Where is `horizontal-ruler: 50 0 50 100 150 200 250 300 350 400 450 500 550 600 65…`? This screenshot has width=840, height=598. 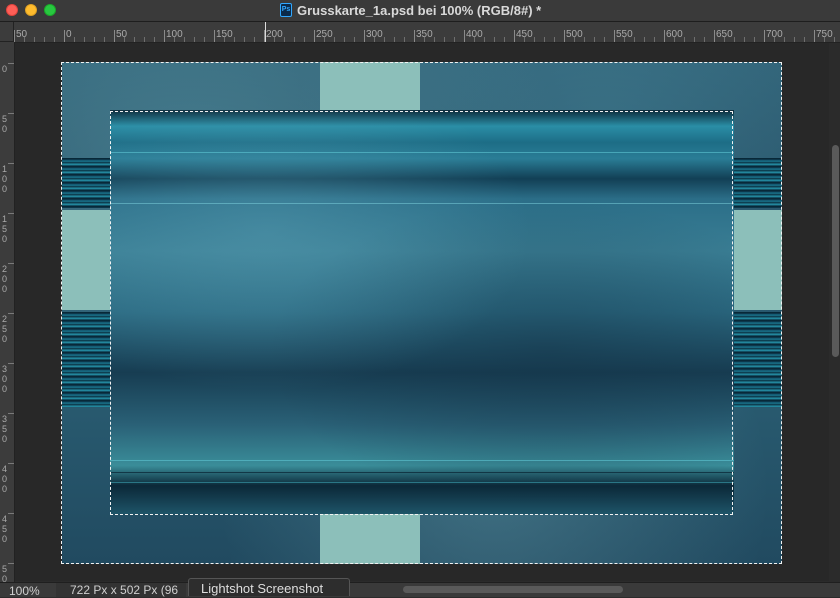 horizontal-ruler: 50 0 50 100 150 200 250 300 350 400 450 500 550 600 65… is located at coordinates (427, 32).